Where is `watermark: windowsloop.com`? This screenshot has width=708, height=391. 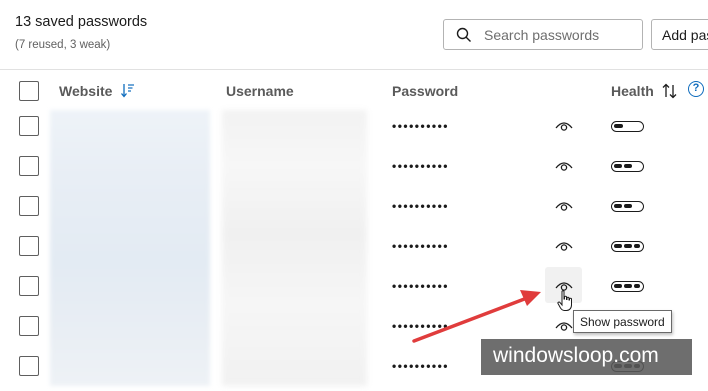
watermark: windowsloop.com is located at coordinates (586, 357).